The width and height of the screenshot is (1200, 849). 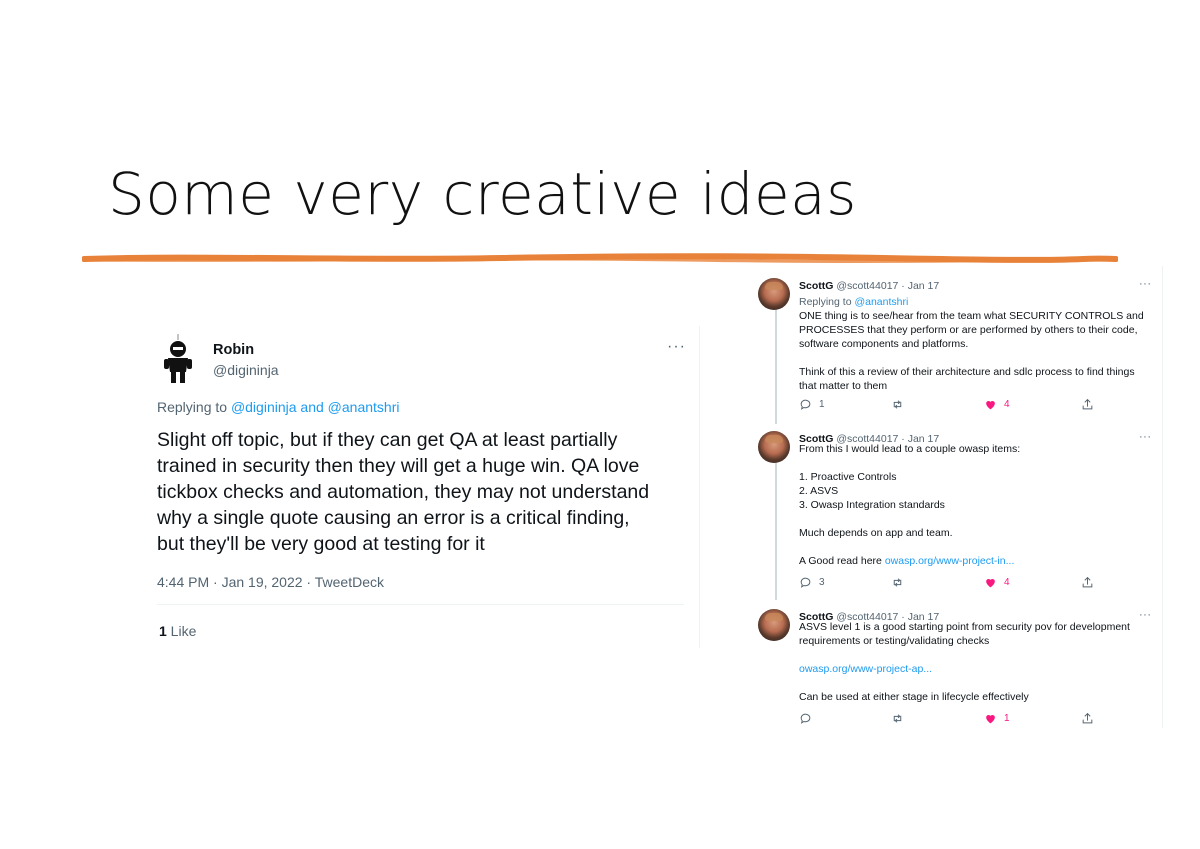 I want to click on reply-button: 3, so click(x=812, y=582).